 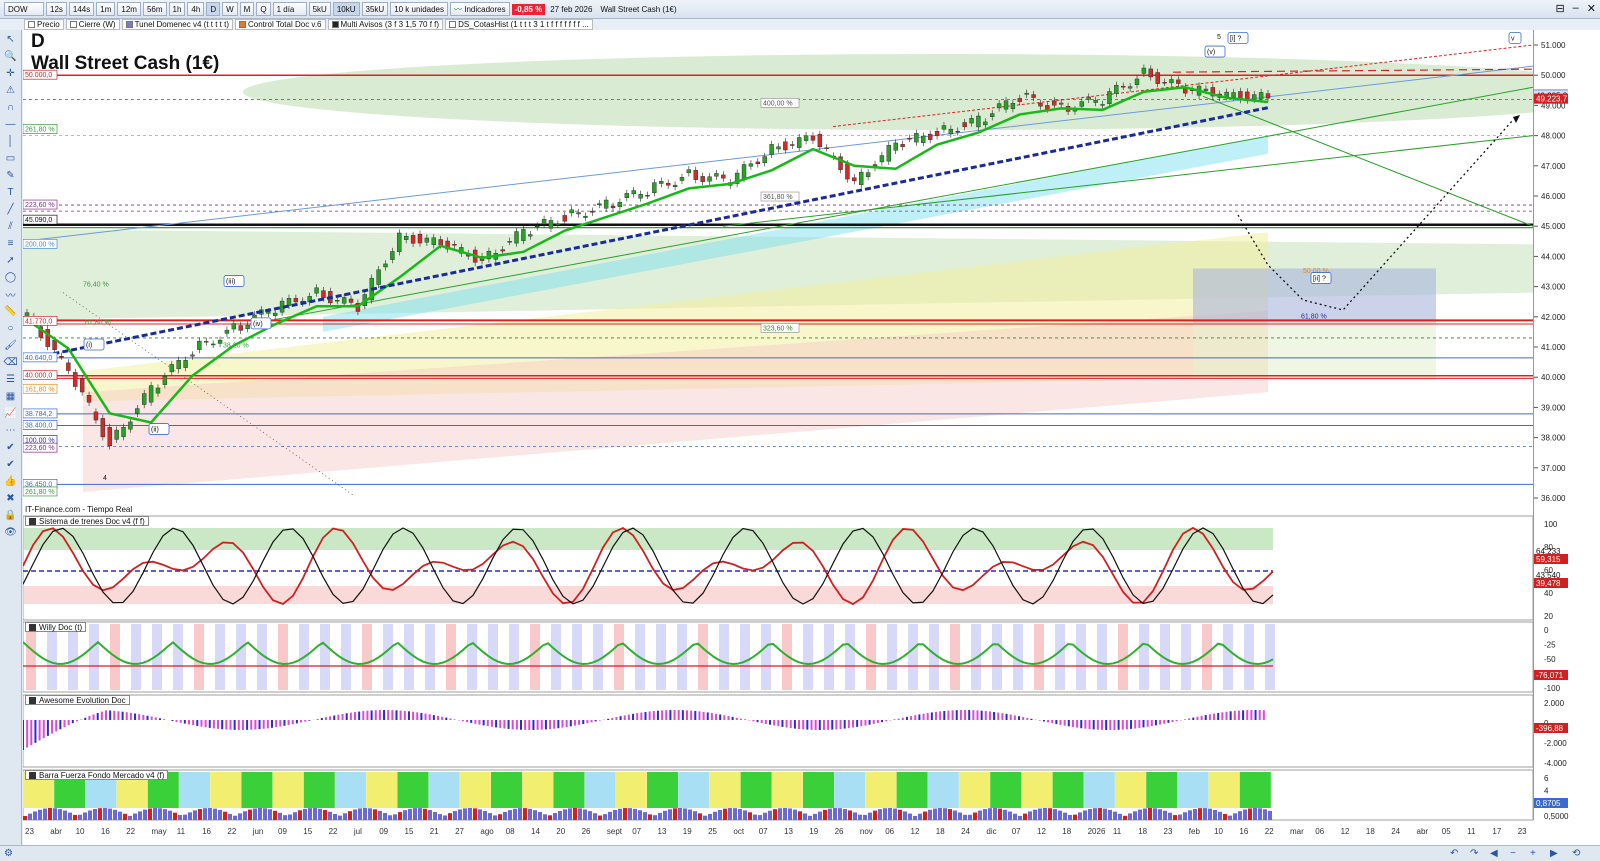 I want to click on trend-icon: ╱, so click(x=11, y=209).